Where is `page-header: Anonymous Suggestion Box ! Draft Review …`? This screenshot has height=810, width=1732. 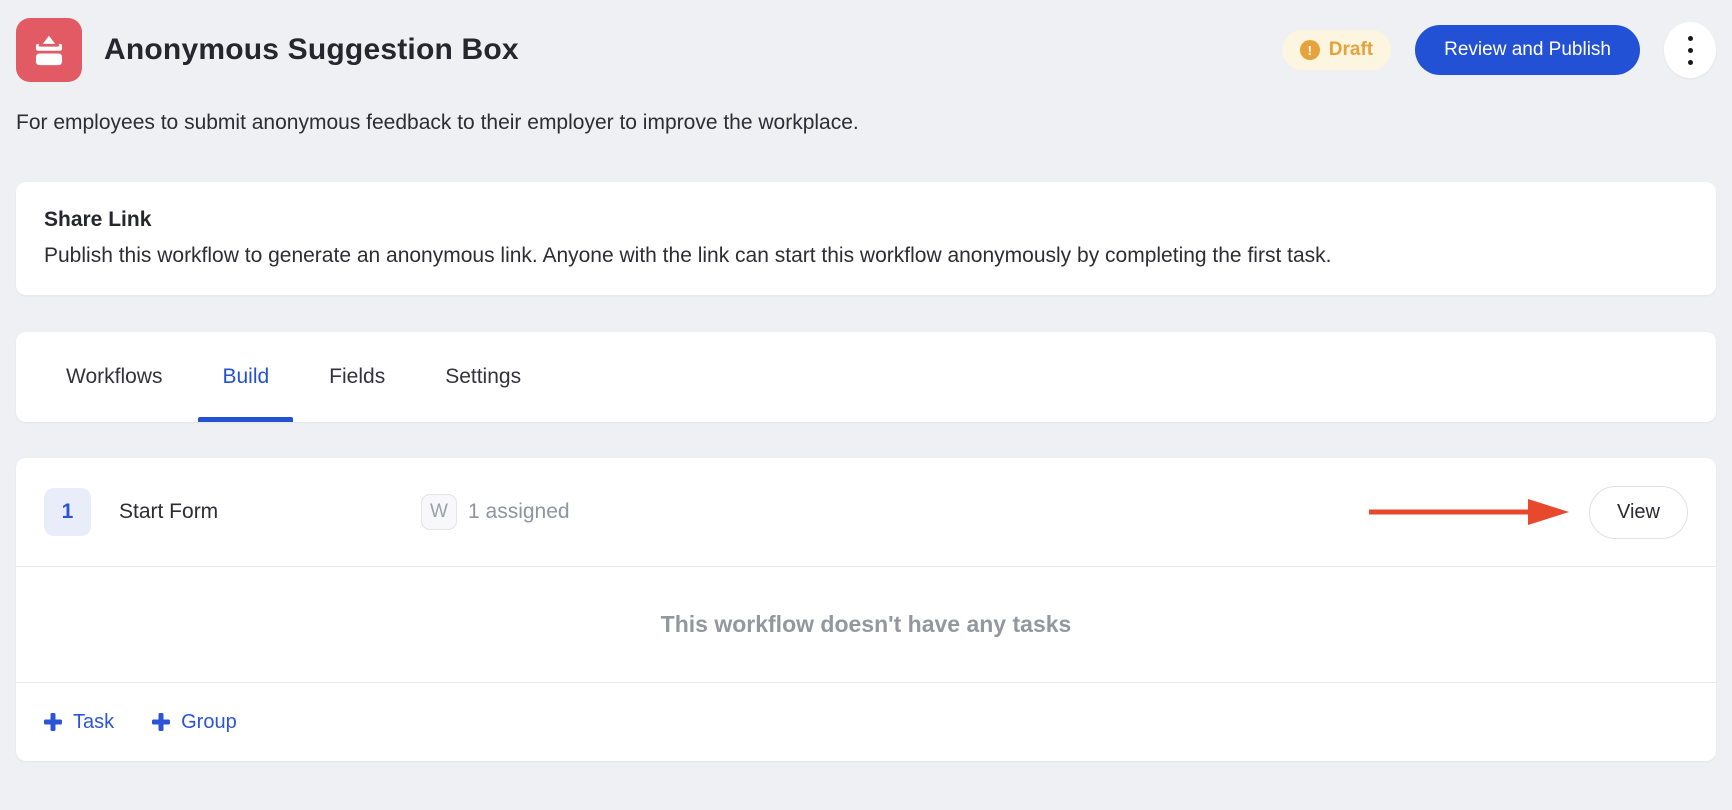 page-header: Anonymous Suggestion Box ! Draft Review … is located at coordinates (866, 50).